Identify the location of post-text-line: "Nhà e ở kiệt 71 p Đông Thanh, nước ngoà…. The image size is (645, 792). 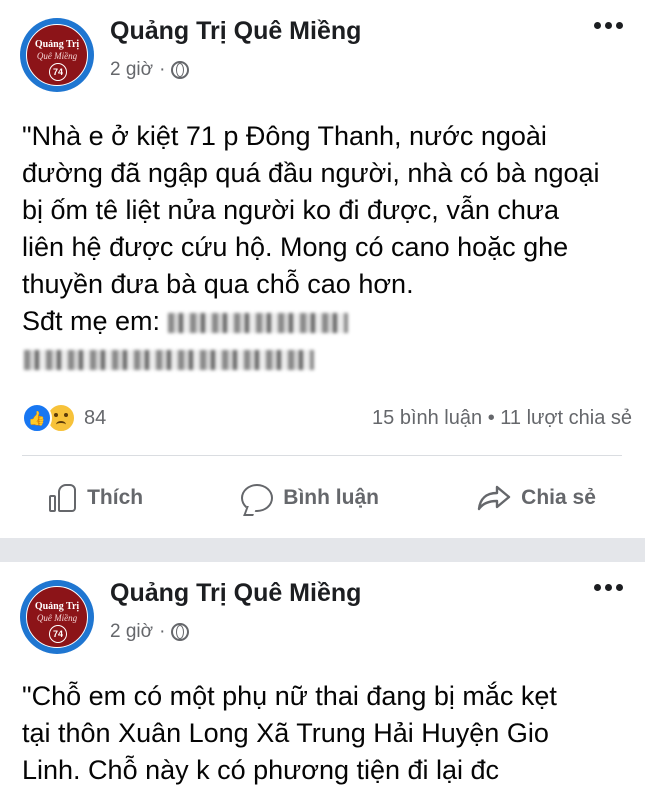
(284, 136).